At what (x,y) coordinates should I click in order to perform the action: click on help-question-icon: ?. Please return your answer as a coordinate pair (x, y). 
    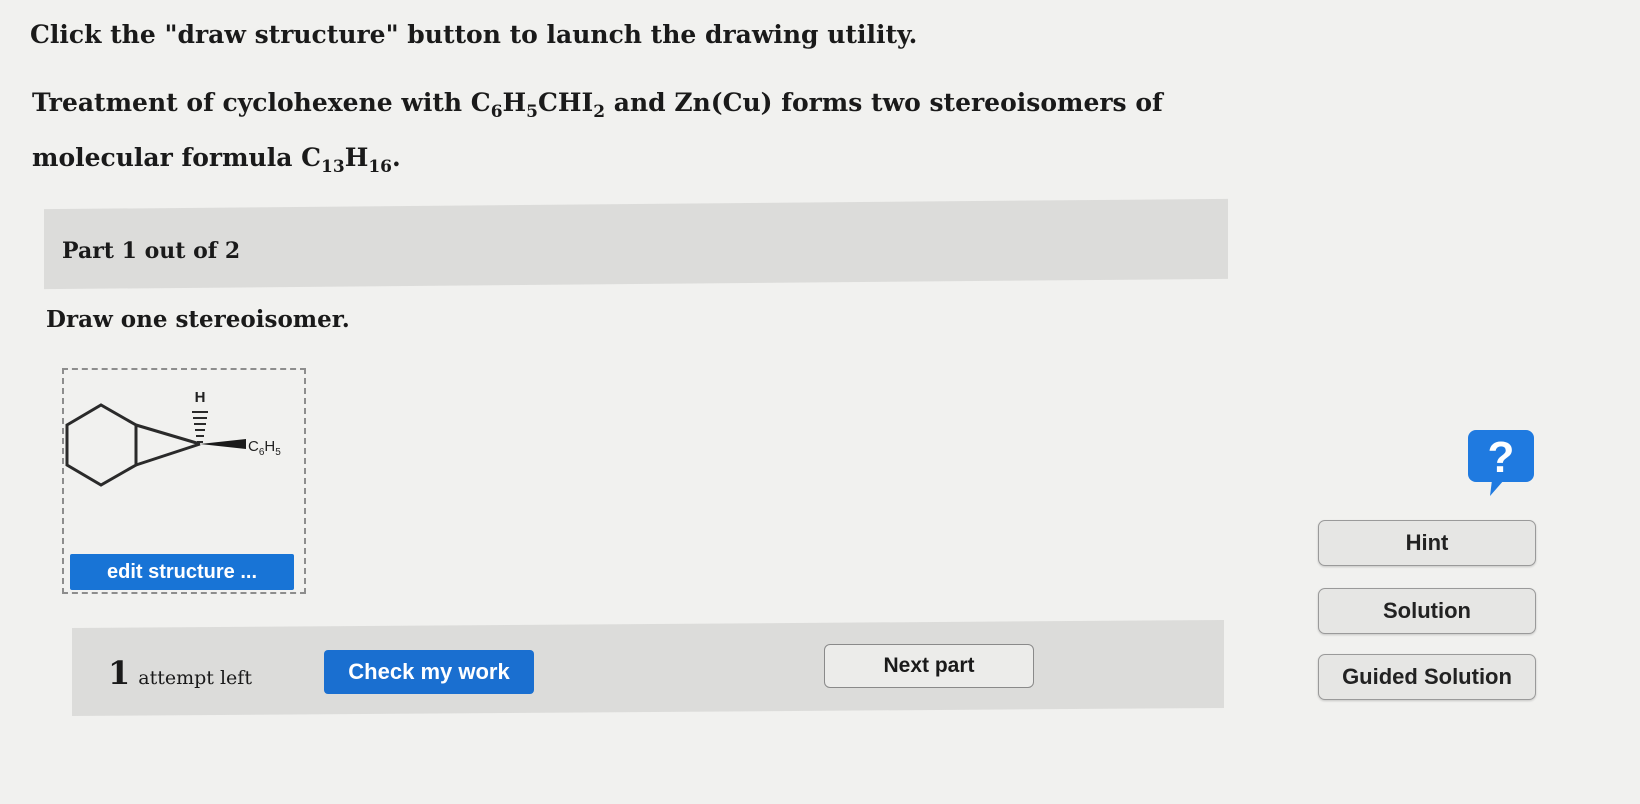
    Looking at the image, I should click on (1501, 463).